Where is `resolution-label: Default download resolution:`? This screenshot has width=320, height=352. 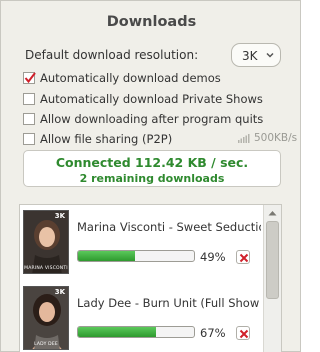
resolution-label: Default download resolution: is located at coordinates (112, 55).